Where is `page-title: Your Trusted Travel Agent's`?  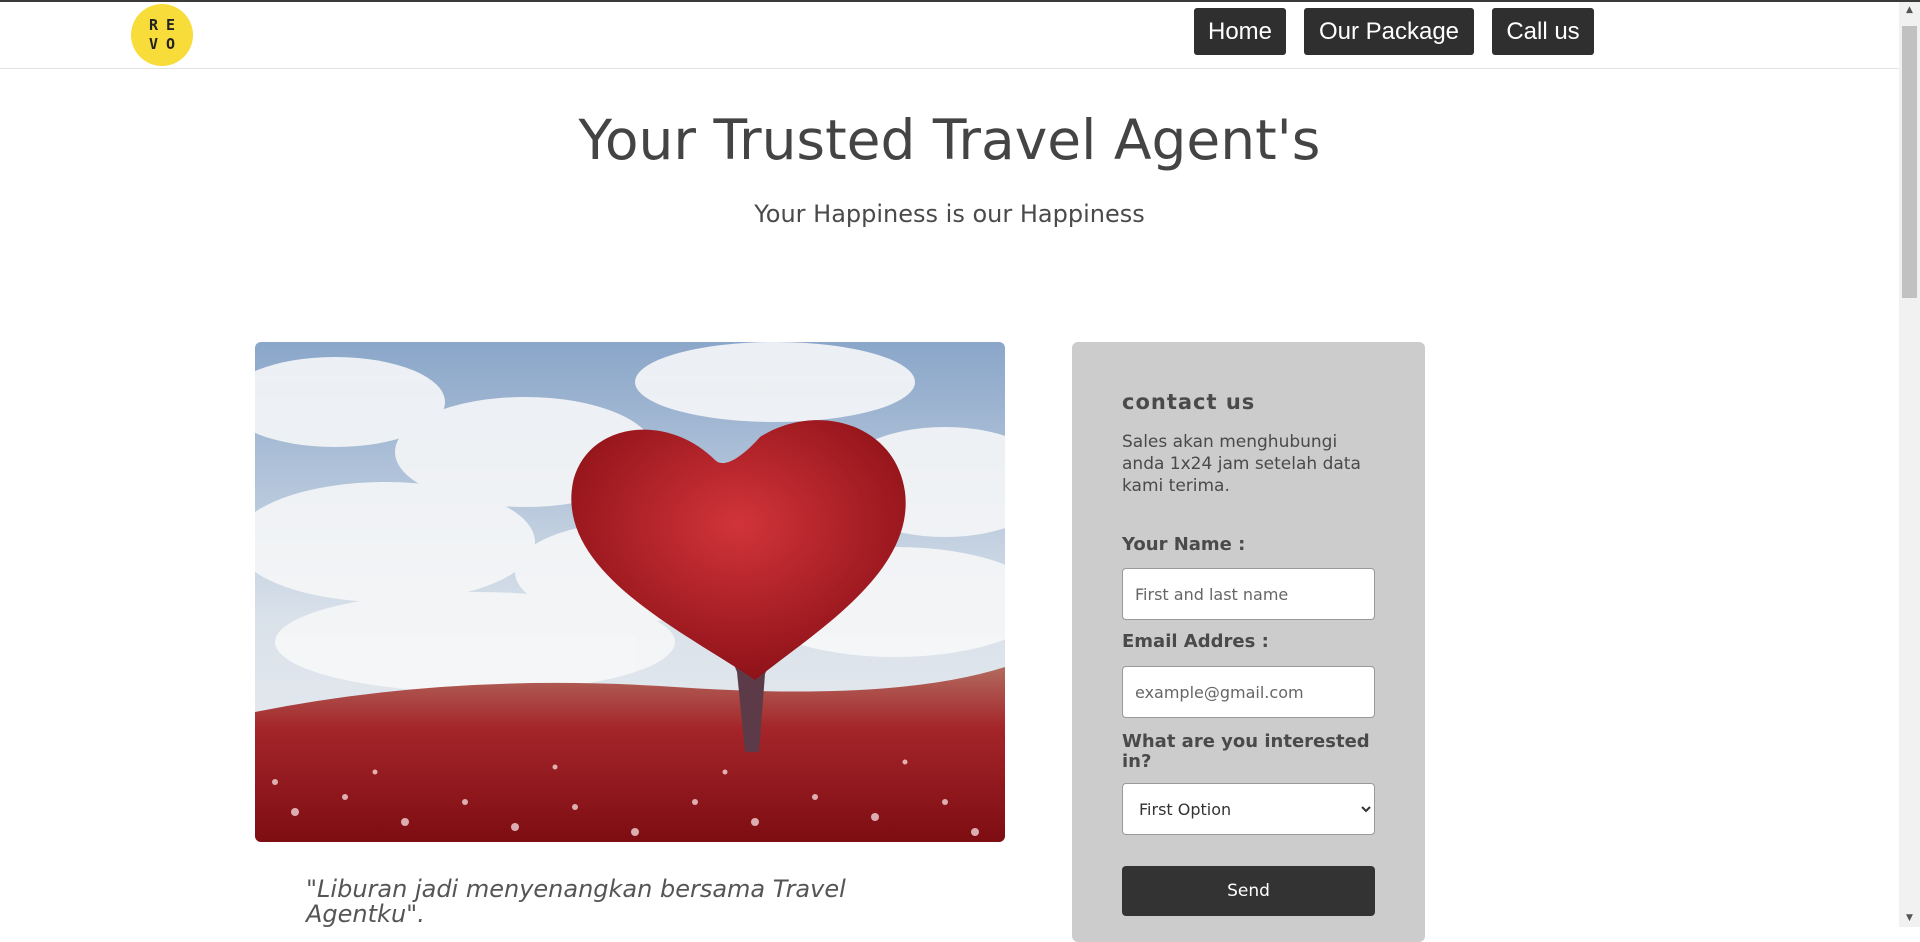
page-title: Your Trusted Travel Agent's is located at coordinates (949, 140).